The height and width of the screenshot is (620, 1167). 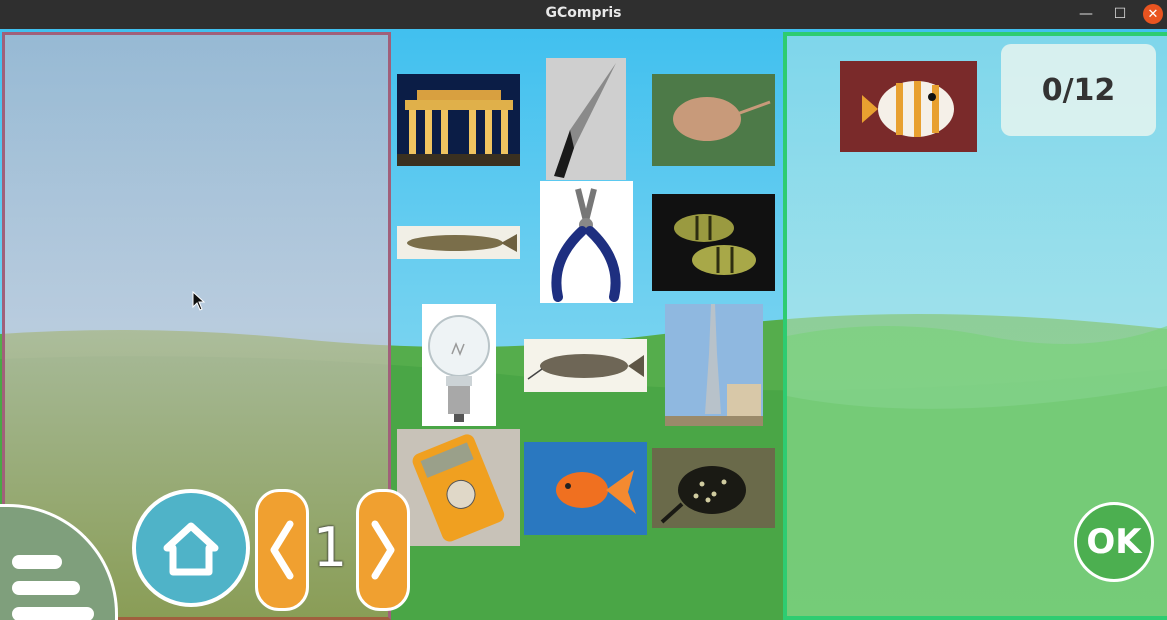 I want to click on chevron-left-icon, so click(x=282, y=550).